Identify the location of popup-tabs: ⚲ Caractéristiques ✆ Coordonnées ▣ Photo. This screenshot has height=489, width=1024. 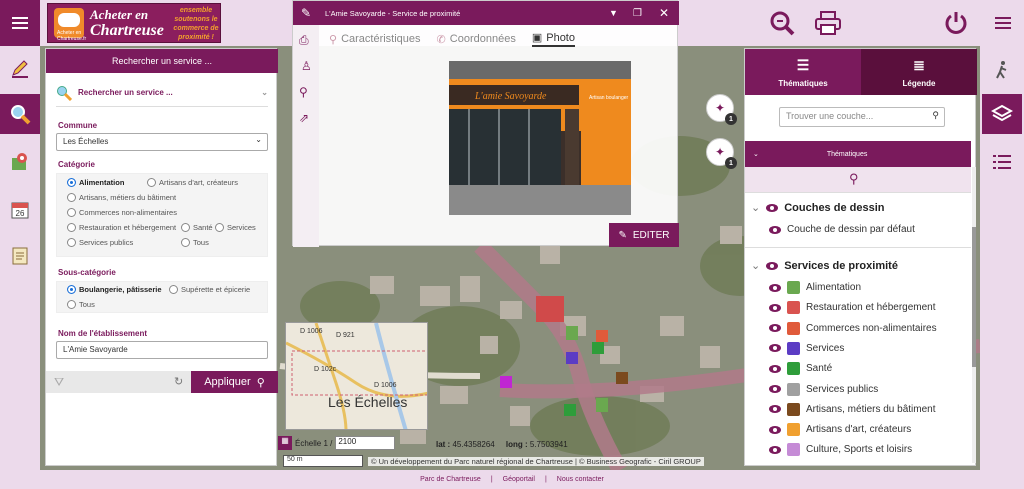
(452, 39).